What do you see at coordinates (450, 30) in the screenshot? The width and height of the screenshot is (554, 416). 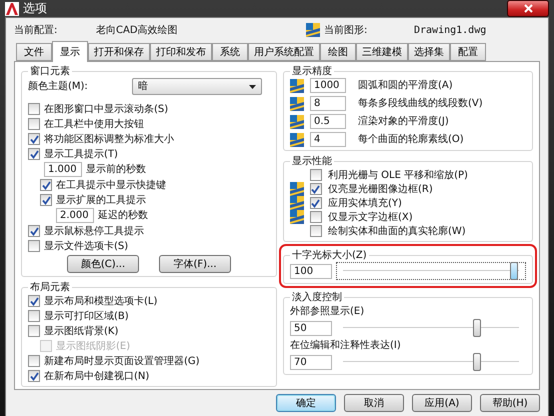 I see `drawing-file-name: Drawing1.dwg` at bounding box center [450, 30].